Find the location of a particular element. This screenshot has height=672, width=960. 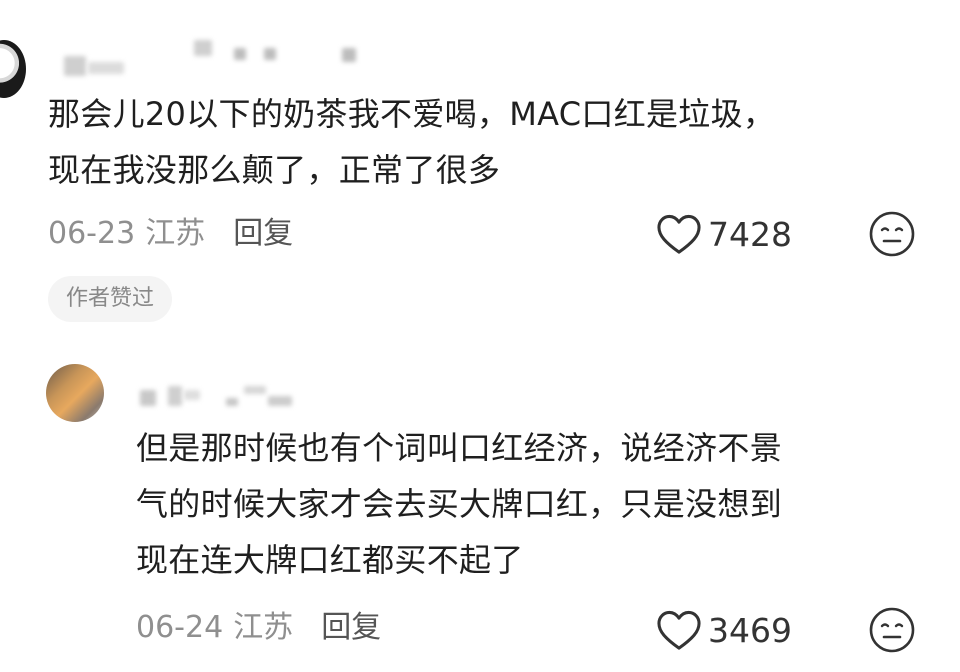

comment-meta: 06-23 江苏 回复 is located at coordinates (170, 234).